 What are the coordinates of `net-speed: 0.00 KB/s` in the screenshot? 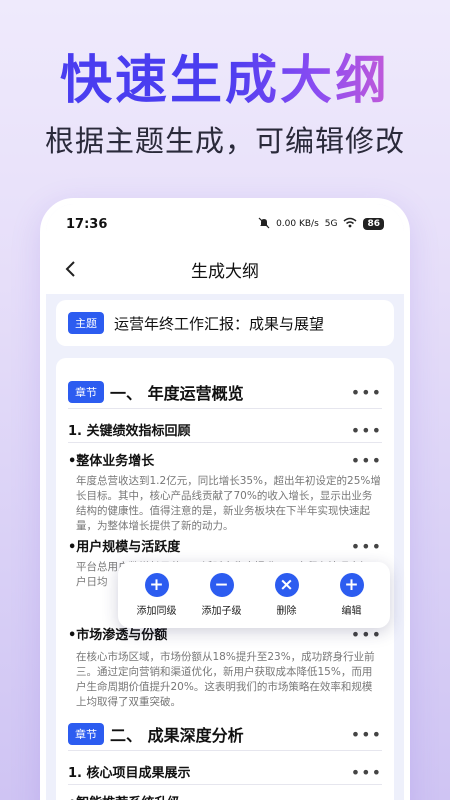 It's located at (297, 224).